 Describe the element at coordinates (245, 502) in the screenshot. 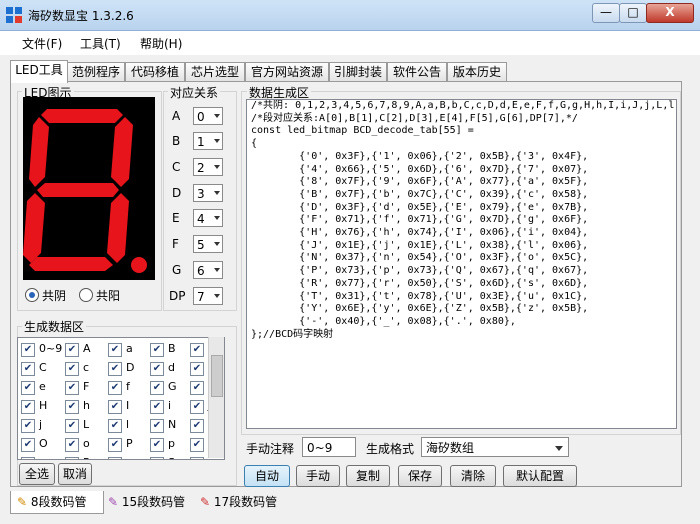

I see `bottom-tab-17seg-label: 17段数码管` at that location.